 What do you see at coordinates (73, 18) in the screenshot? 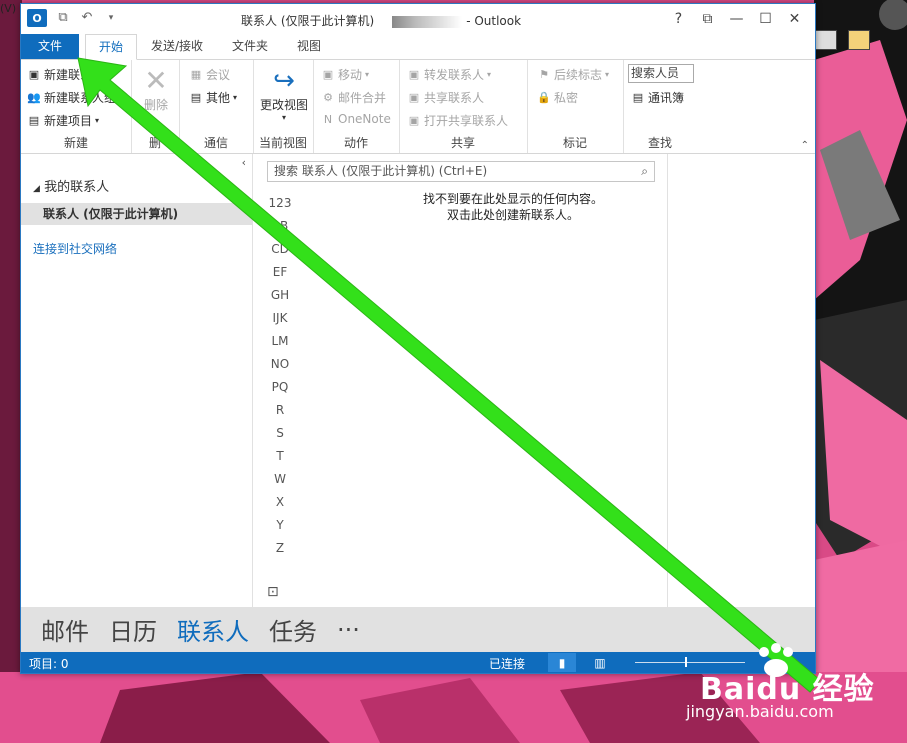
I see `quick-access-toolbar: O ⧉ ↶ ▾` at bounding box center [73, 18].